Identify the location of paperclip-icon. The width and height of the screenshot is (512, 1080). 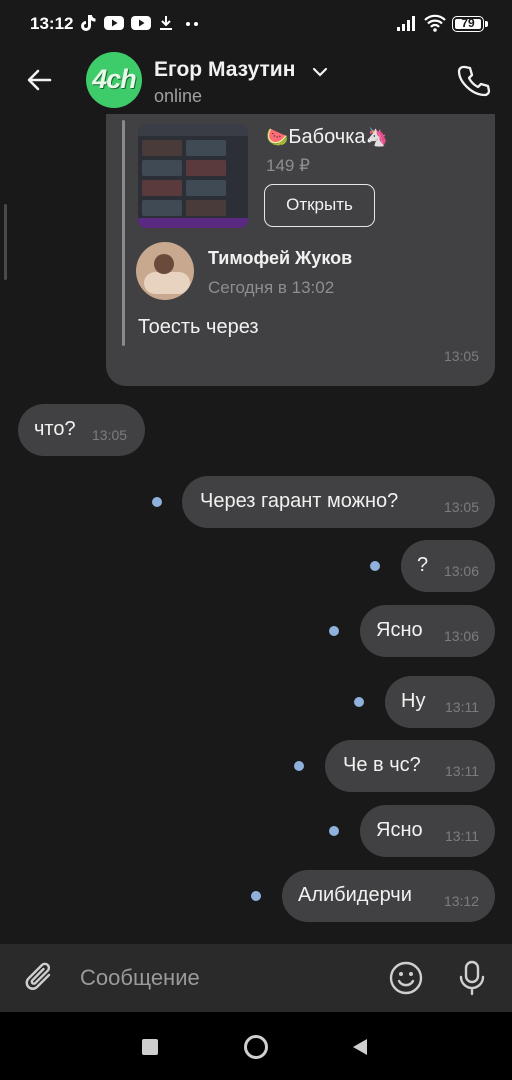
(40, 978).